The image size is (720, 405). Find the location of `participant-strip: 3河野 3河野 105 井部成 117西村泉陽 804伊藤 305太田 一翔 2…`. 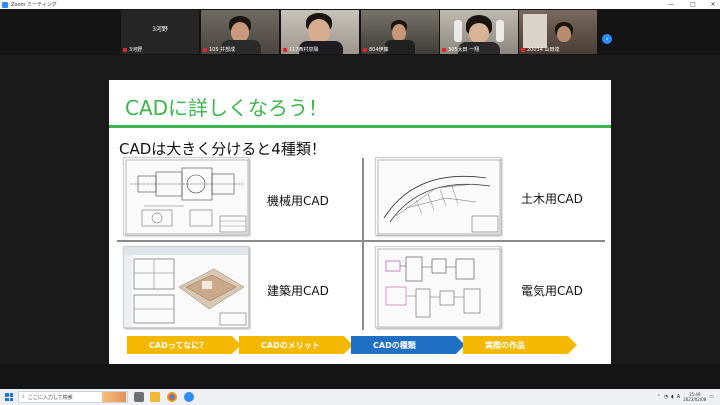

participant-strip: 3河野 3河野 105 井部成 117西村泉陽 804伊藤 305太田 一翔 2… is located at coordinates (360, 32).